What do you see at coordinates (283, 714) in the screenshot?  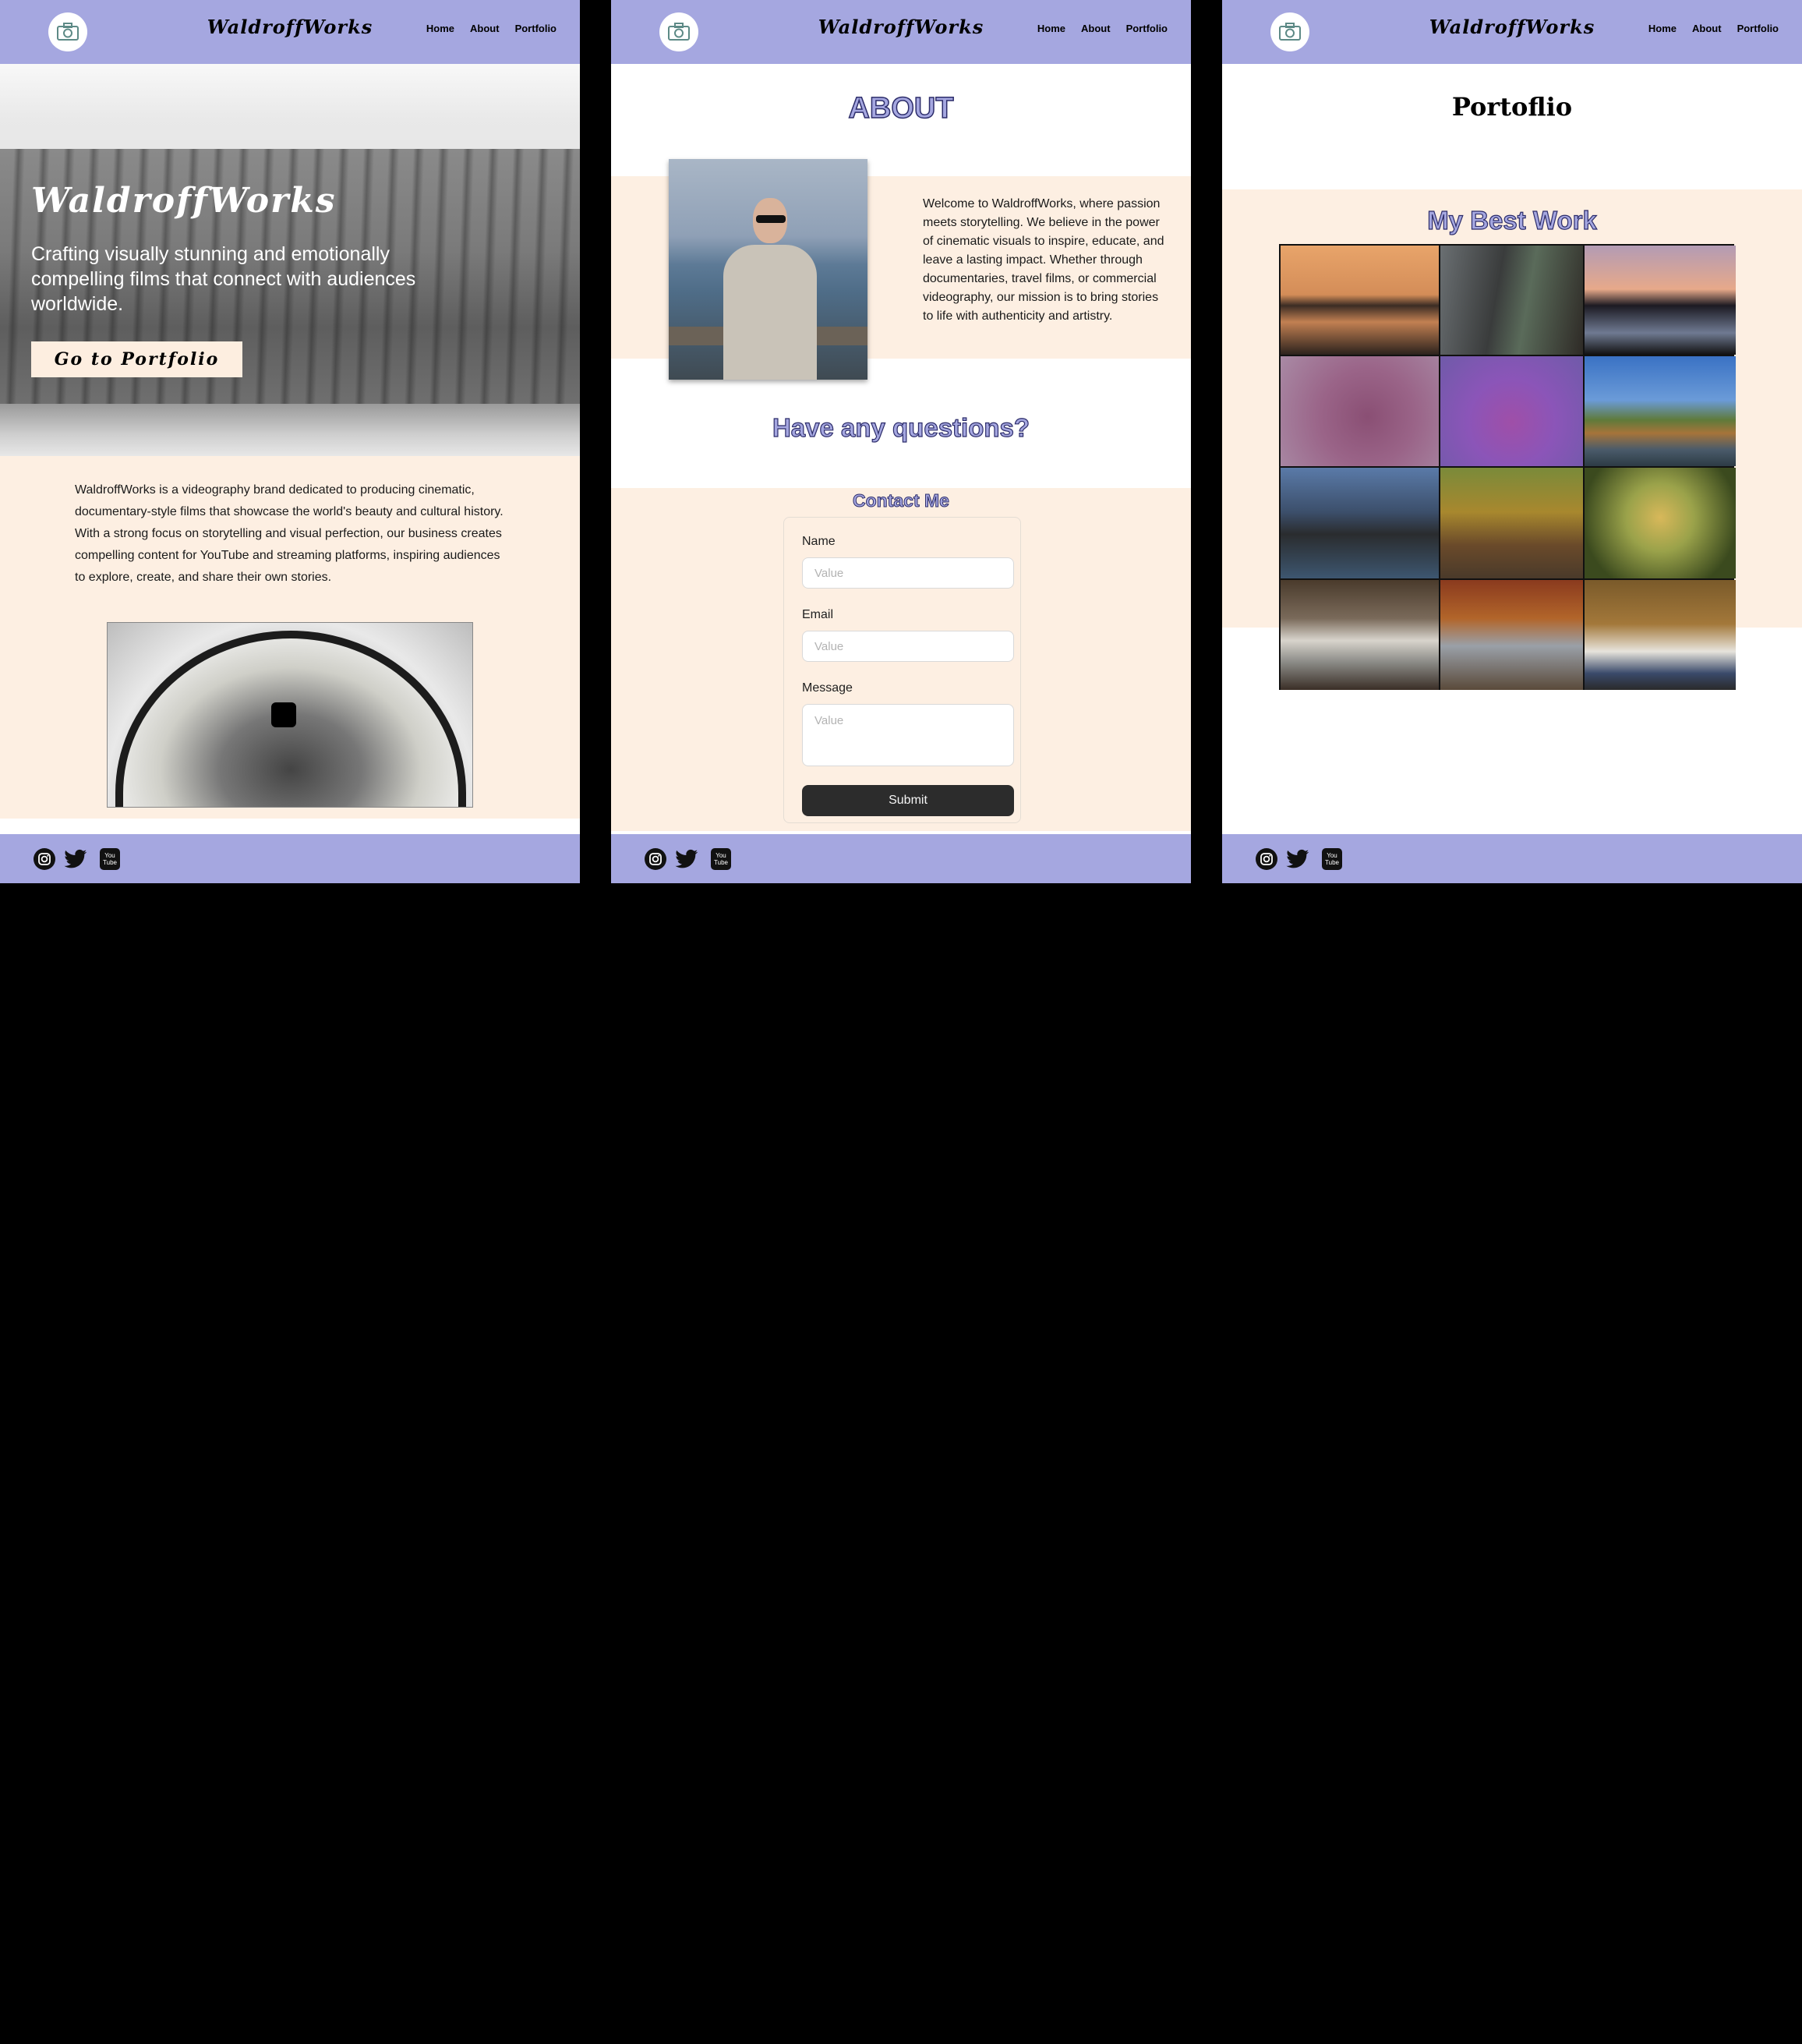 I see `stop-icon` at bounding box center [283, 714].